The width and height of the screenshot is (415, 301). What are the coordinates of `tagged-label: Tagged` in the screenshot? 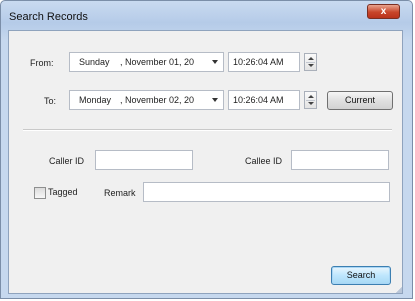 It's located at (63, 192).